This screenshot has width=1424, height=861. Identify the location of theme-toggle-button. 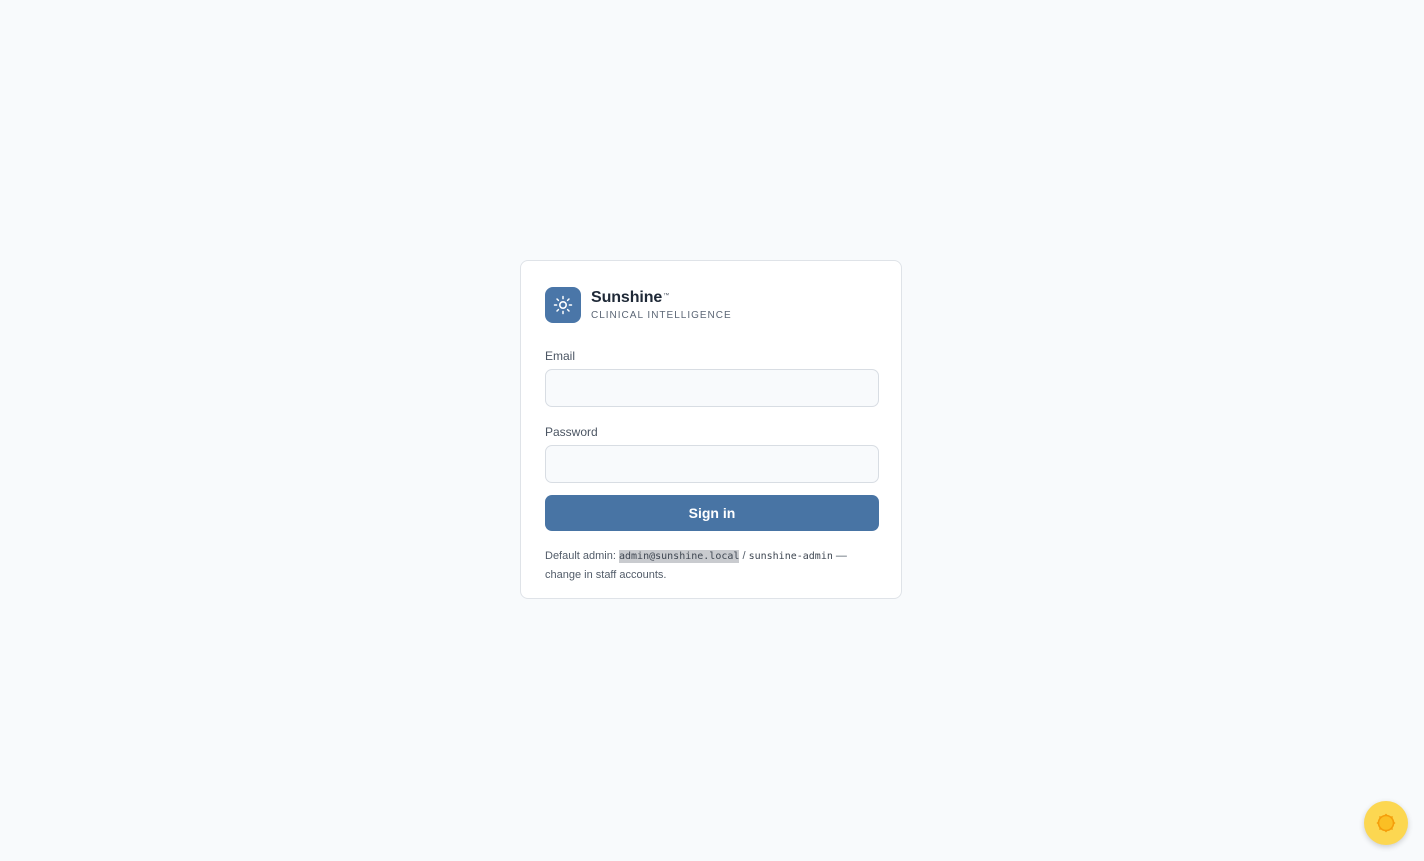
(1386, 823).